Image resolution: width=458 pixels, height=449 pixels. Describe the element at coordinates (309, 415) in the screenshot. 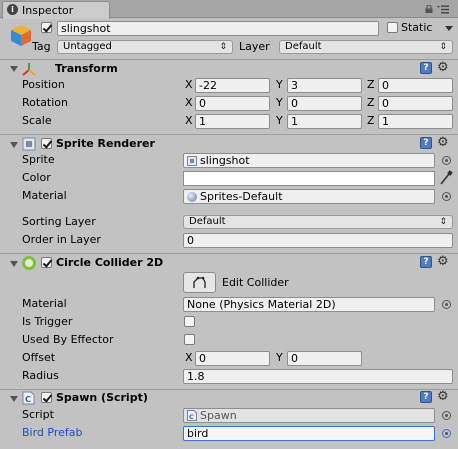

I see `script-object-field: Spawn` at that location.